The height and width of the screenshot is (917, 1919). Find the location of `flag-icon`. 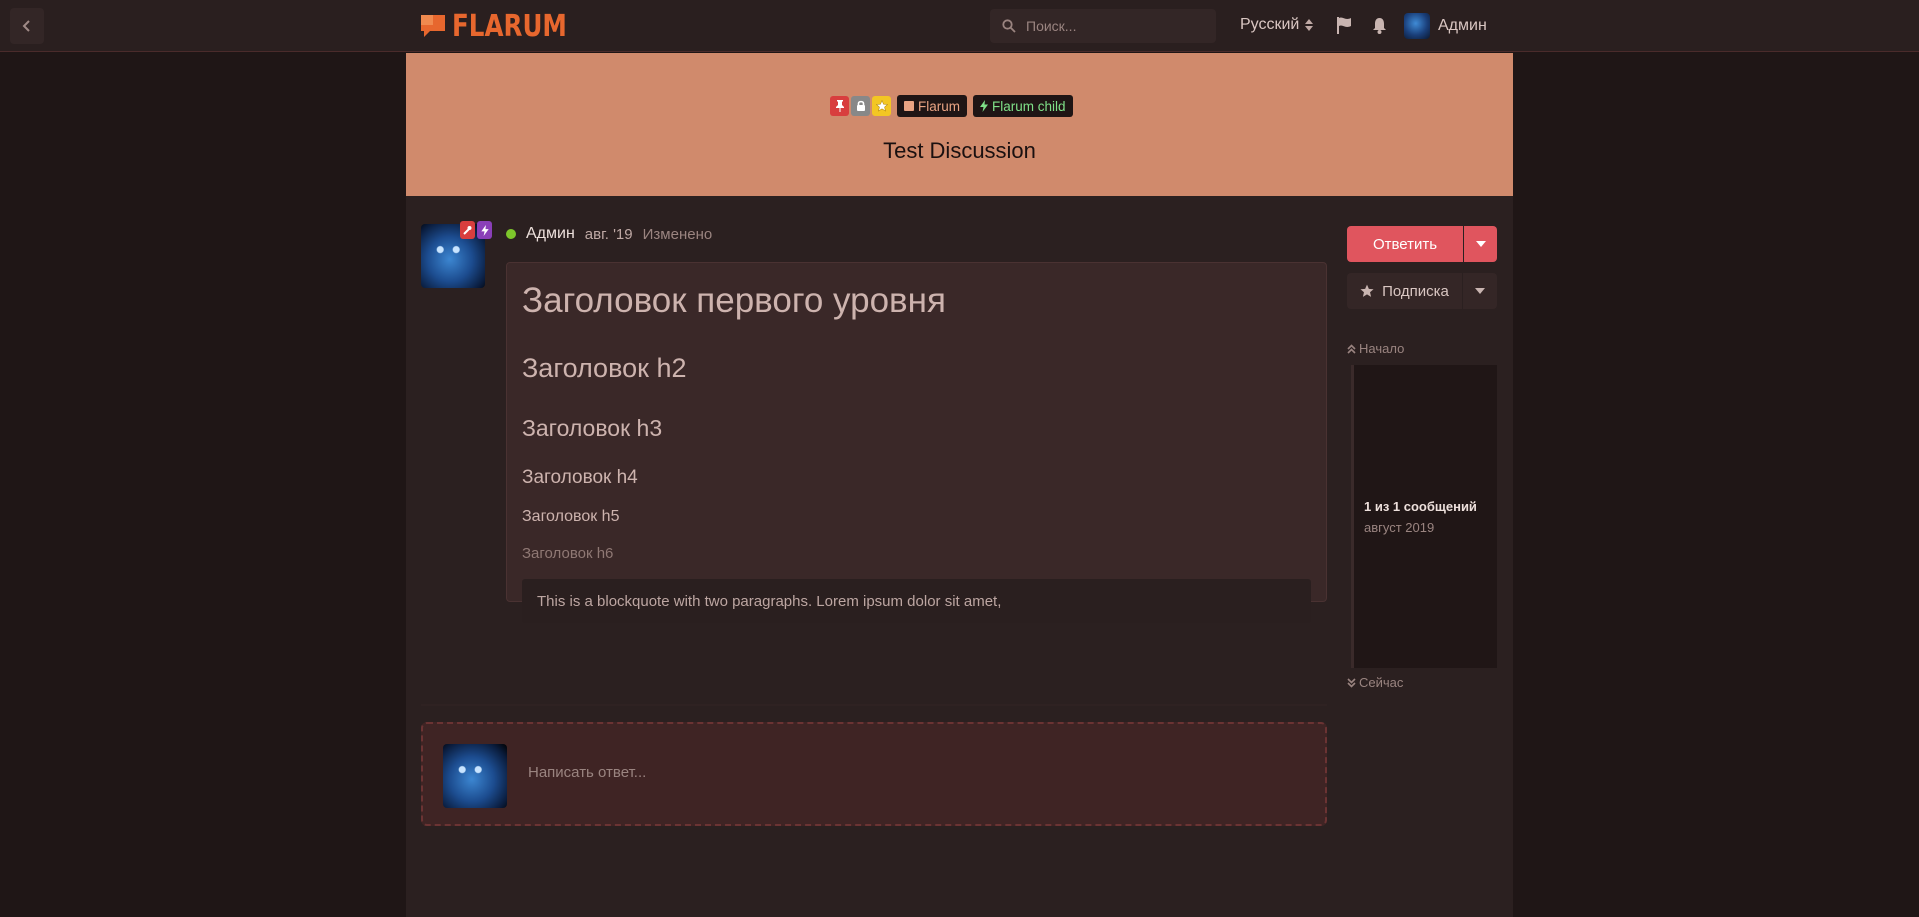

flag-icon is located at coordinates (1344, 25).